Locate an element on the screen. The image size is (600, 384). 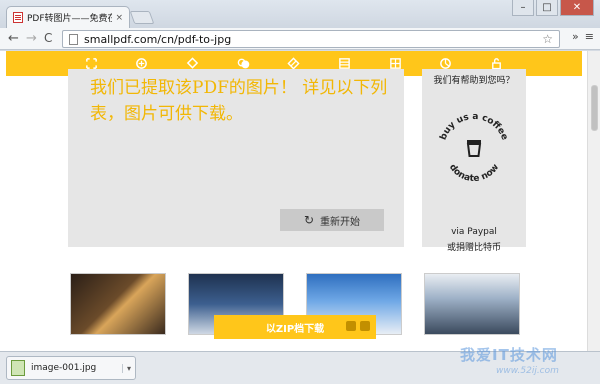
drive-icon is located at coordinates (365, 326).